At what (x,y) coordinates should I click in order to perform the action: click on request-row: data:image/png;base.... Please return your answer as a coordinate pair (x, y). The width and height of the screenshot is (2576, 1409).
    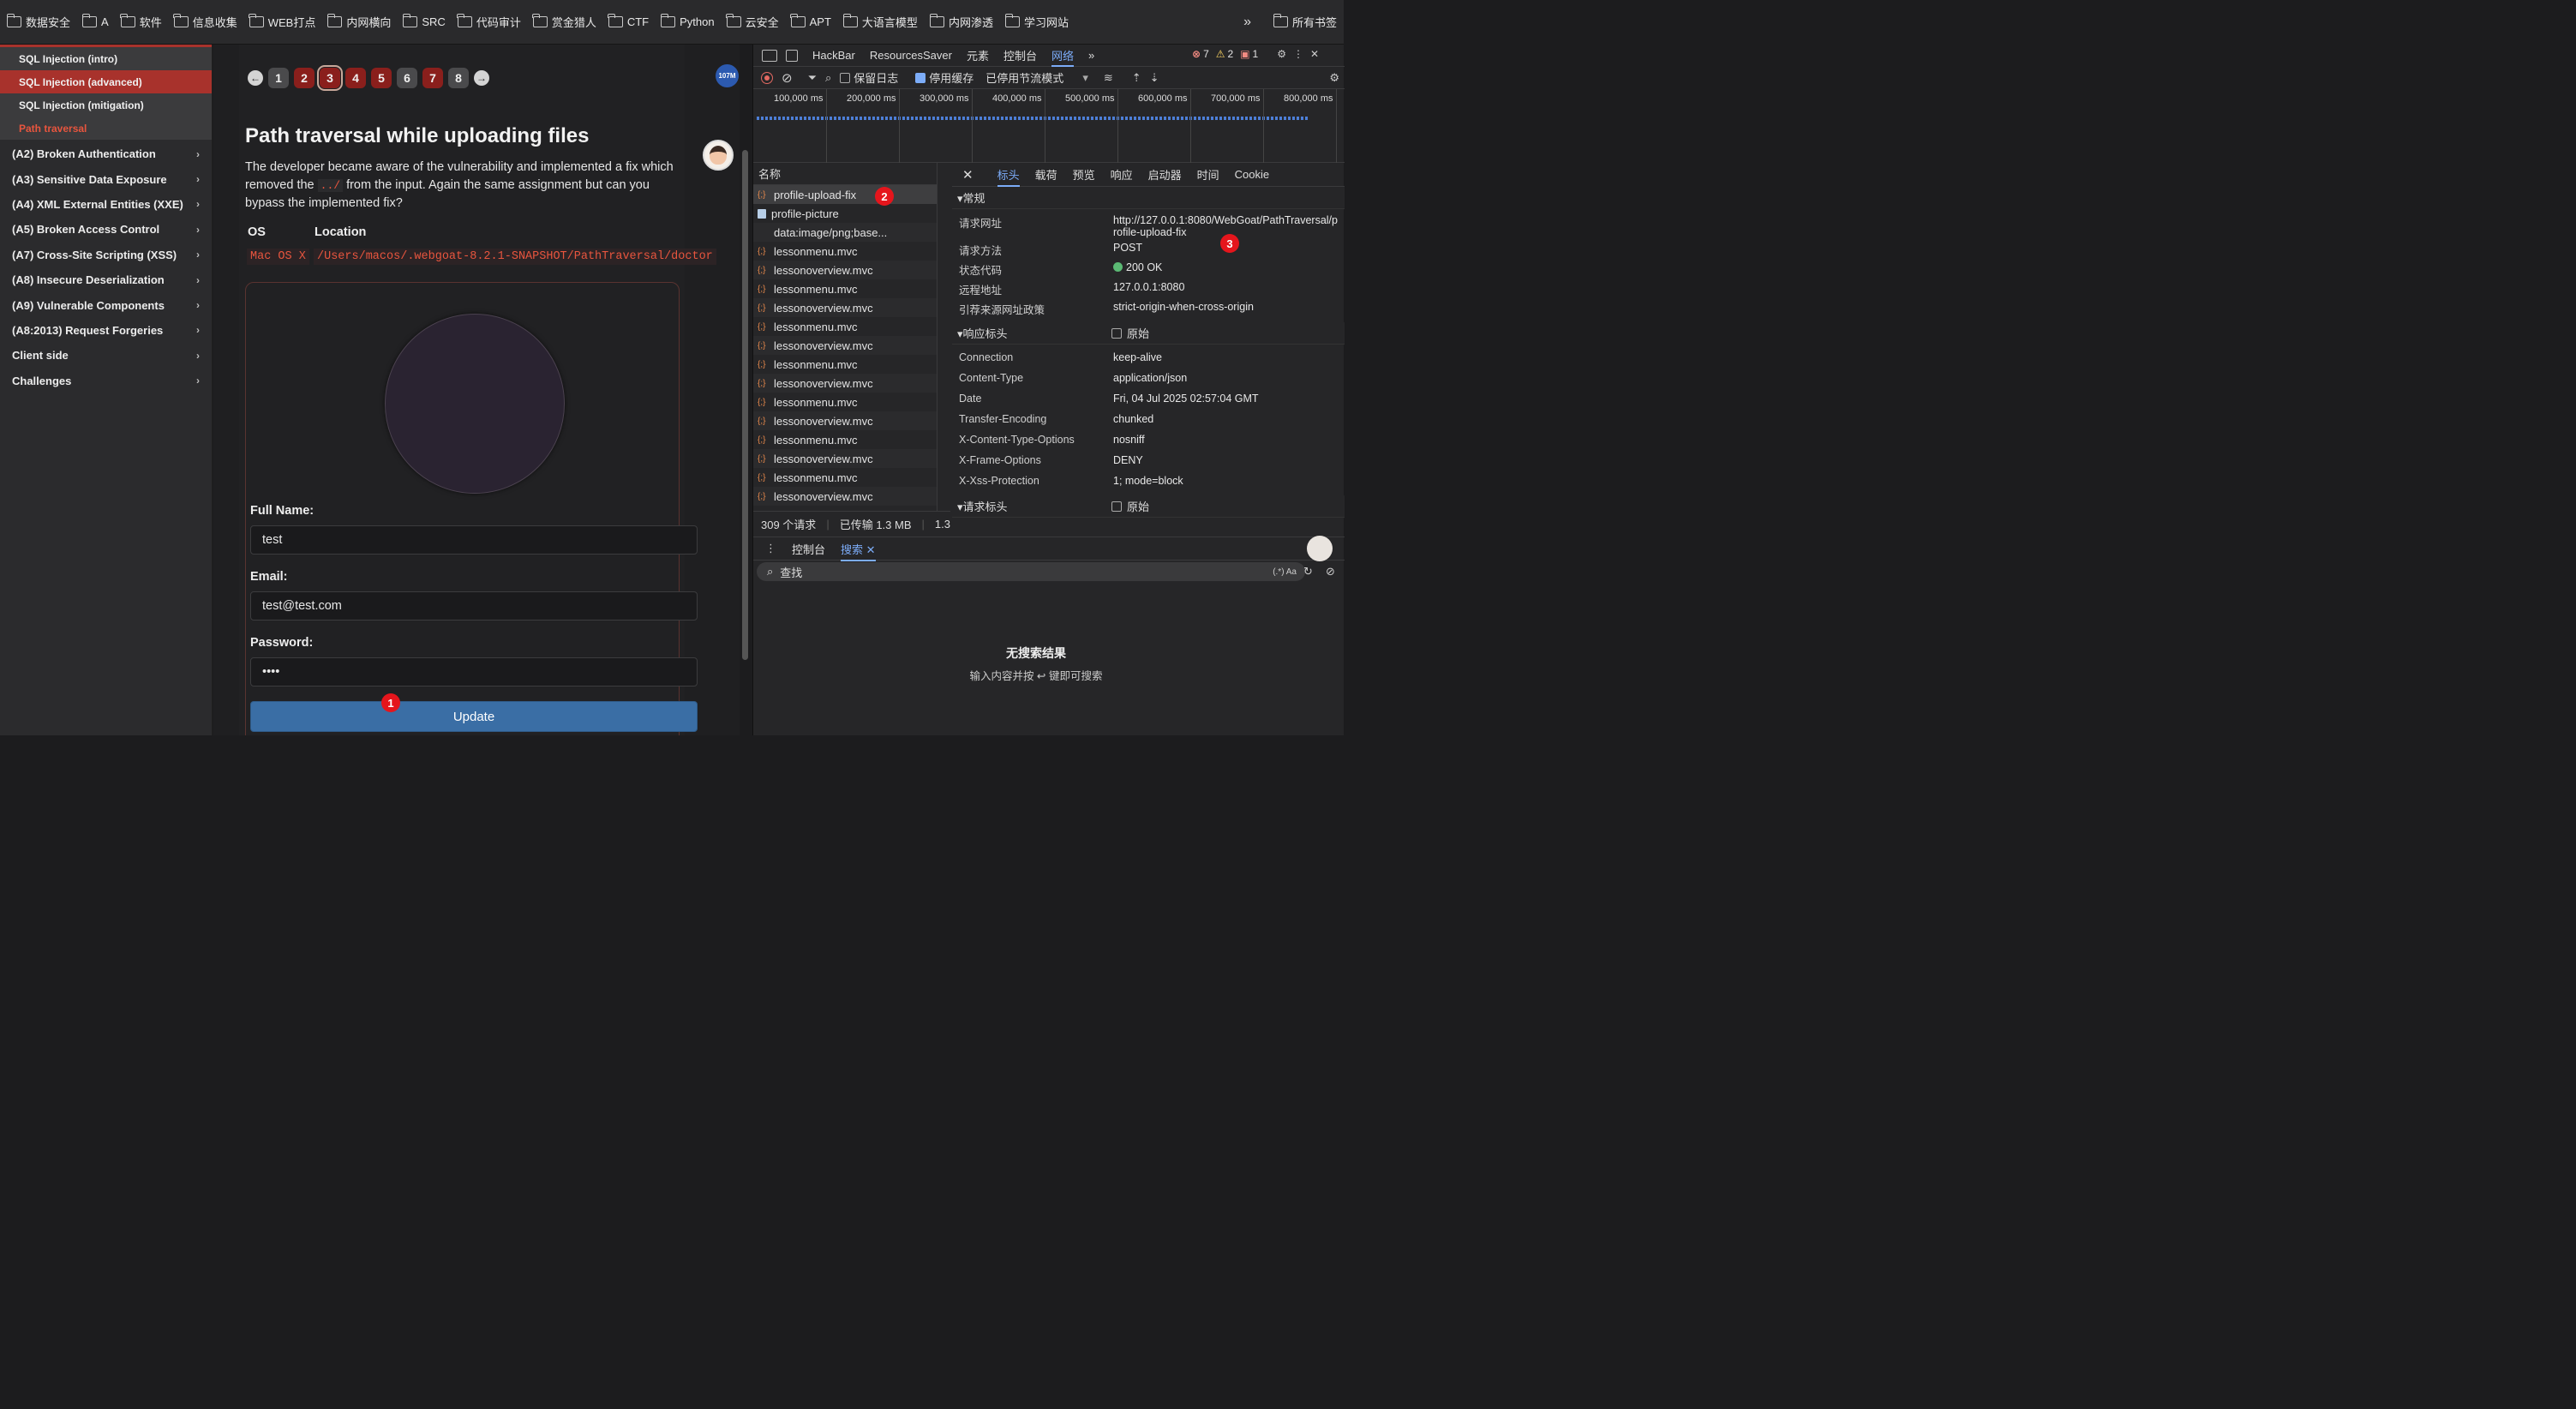
    Looking at the image, I should click on (845, 232).